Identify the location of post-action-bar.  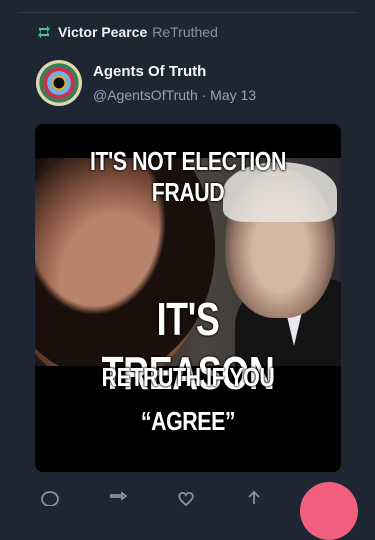
(187, 496).